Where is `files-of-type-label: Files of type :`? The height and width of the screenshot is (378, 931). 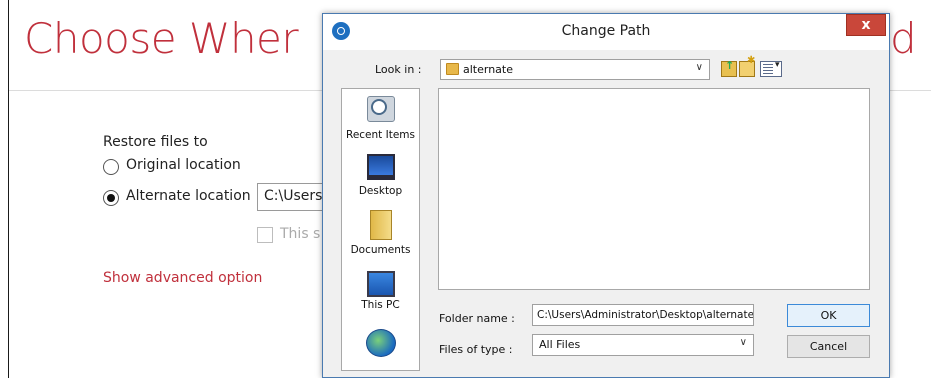 files-of-type-label: Files of type : is located at coordinates (476, 349).